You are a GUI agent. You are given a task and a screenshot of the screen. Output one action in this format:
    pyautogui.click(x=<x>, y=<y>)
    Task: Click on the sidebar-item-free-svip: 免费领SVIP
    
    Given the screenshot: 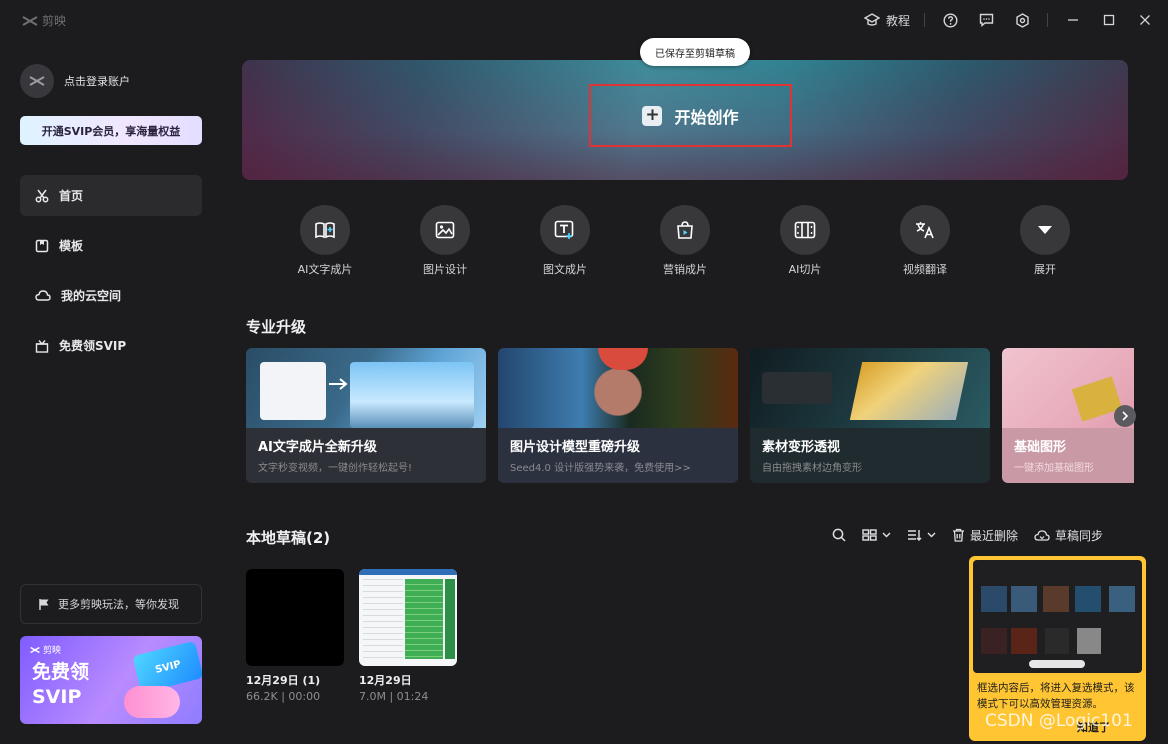 What is the action you would take?
    pyautogui.click(x=111, y=345)
    